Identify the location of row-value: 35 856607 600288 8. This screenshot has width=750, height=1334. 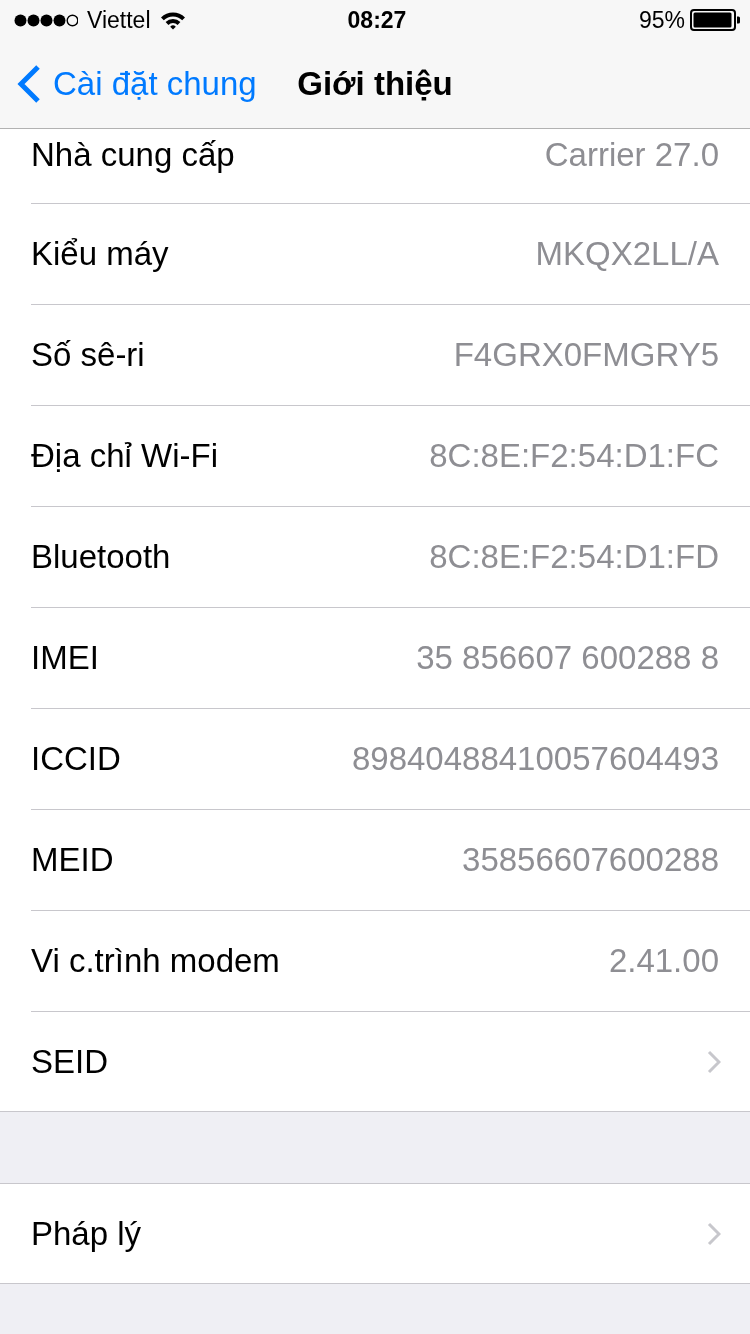
(567, 658).